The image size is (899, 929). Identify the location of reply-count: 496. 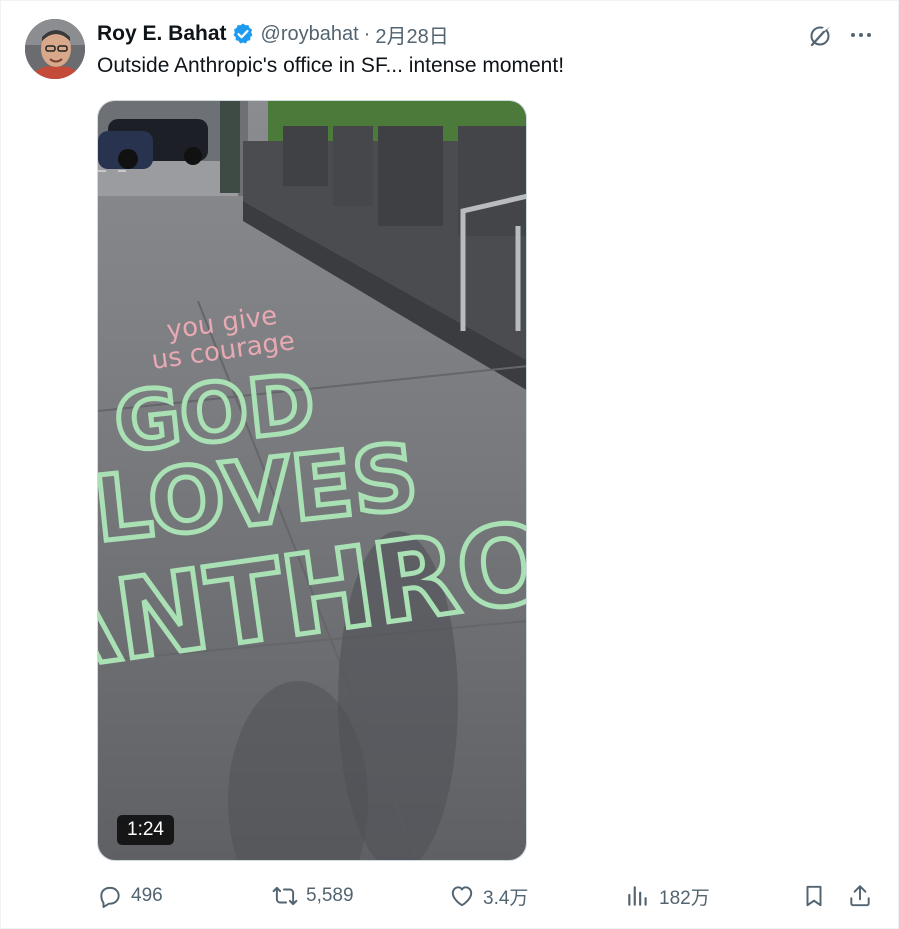
(147, 895).